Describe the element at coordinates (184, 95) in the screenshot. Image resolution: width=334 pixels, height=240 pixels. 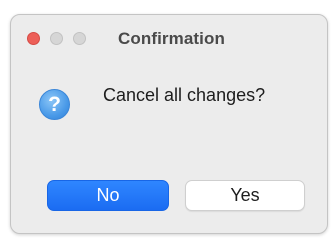
I see `dialog-message: Cancel all changes?` at that location.